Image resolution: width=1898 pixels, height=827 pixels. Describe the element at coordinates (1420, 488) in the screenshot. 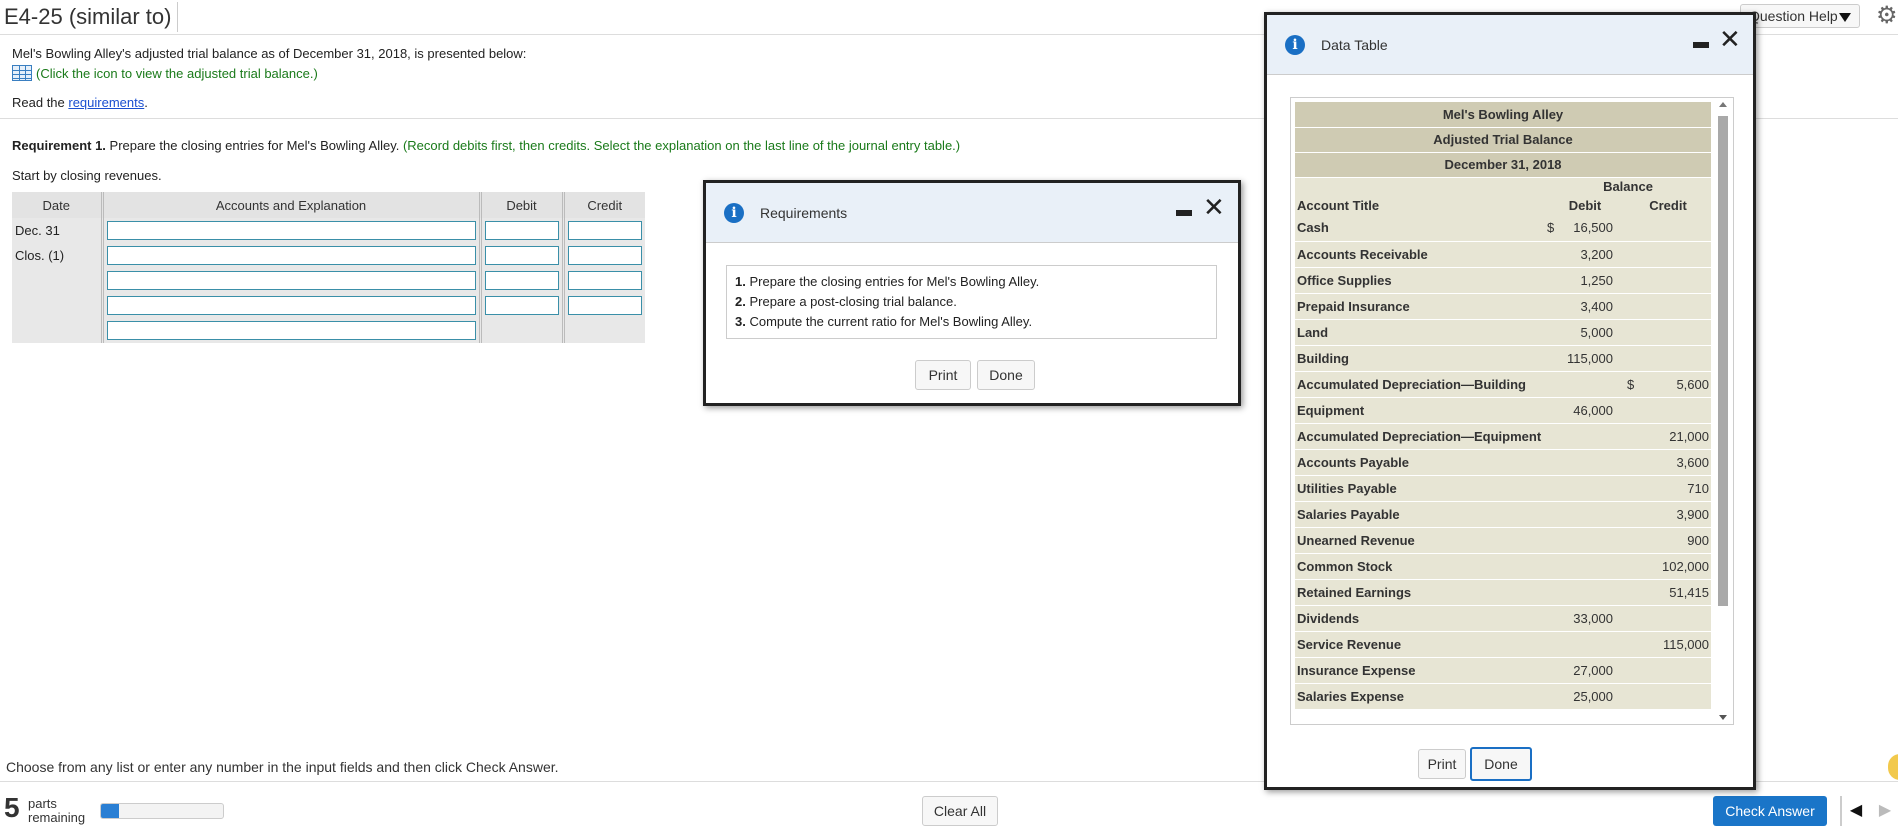

I see `account-title: Utilities Payable` at that location.